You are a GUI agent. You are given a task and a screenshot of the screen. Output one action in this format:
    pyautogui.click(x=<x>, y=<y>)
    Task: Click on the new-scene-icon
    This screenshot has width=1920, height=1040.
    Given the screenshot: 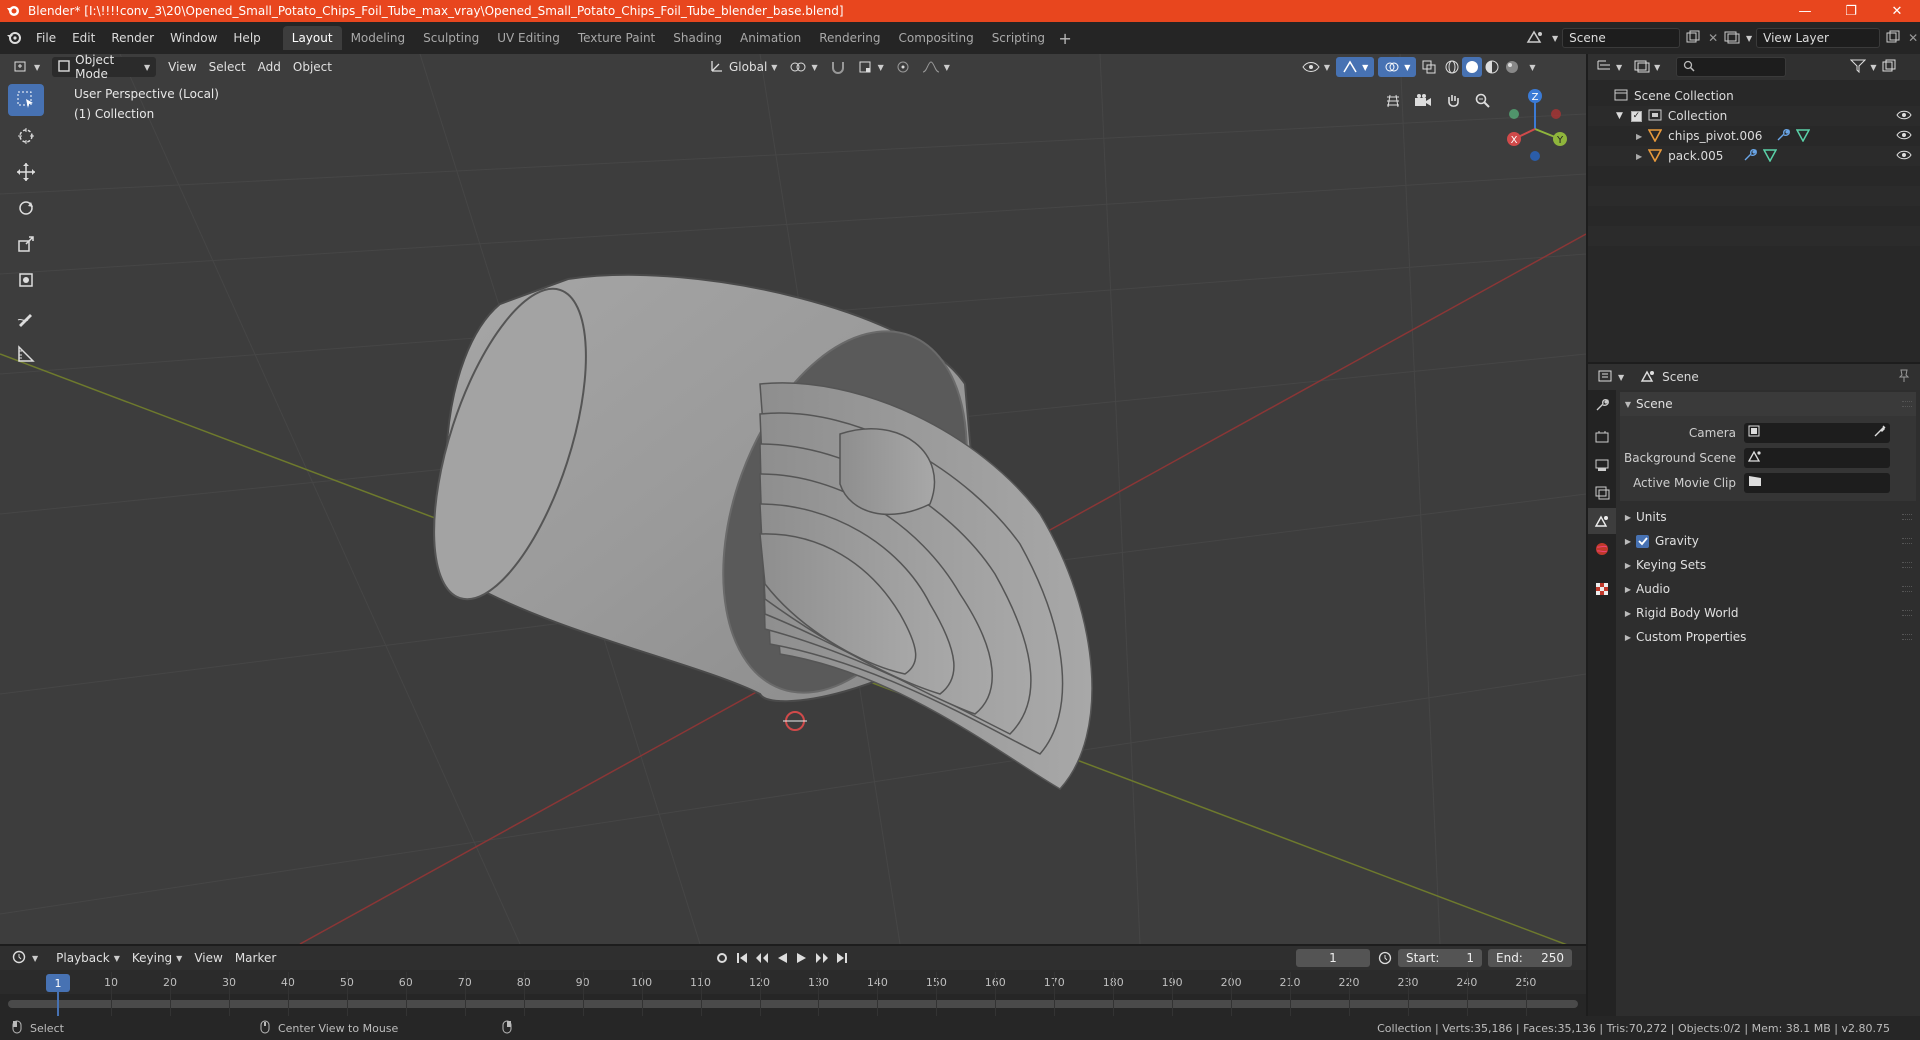 What is the action you would take?
    pyautogui.click(x=1693, y=38)
    